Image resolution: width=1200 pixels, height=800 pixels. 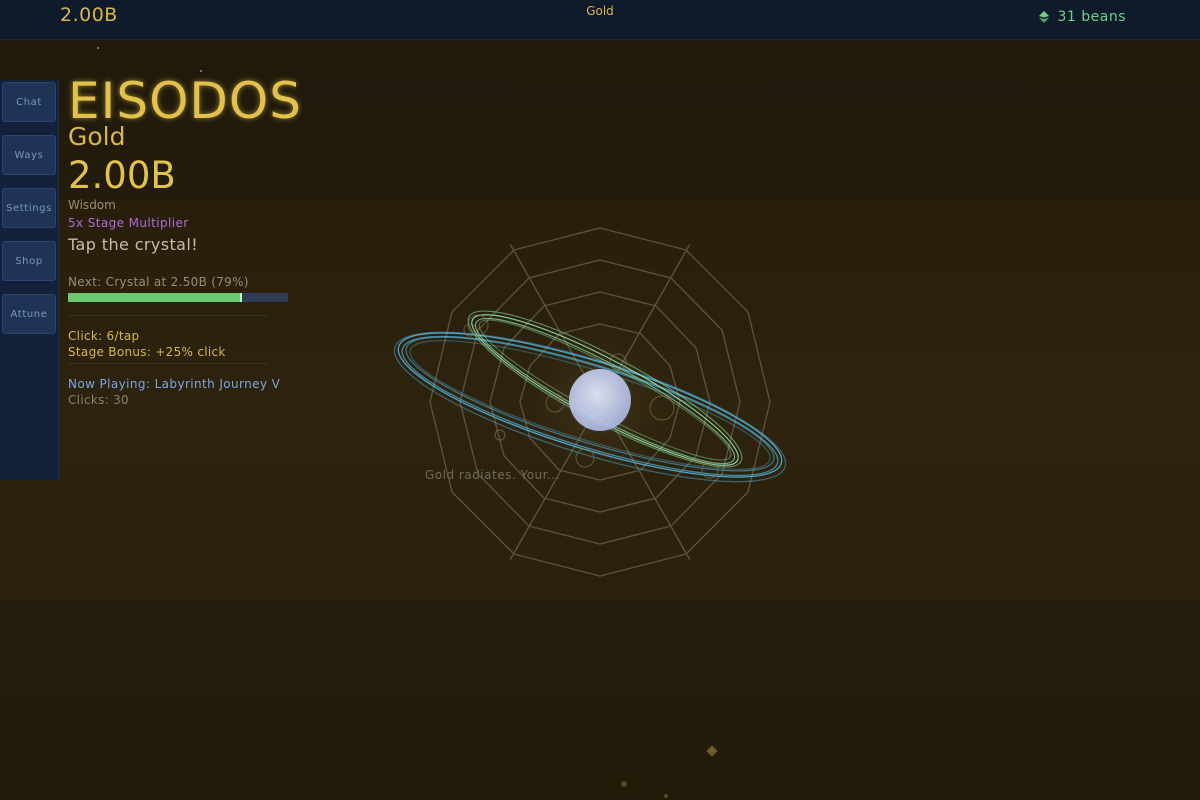 I want to click on chat-button: Chat, so click(x=29, y=102).